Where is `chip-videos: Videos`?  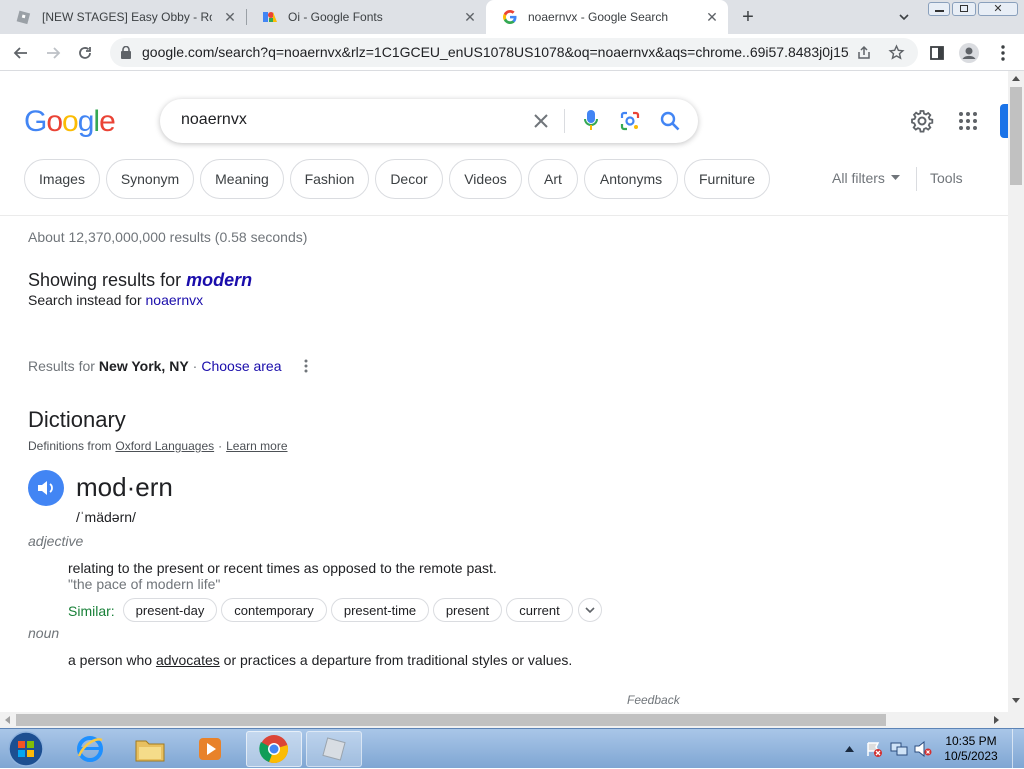
chip-videos: Videos is located at coordinates (485, 179).